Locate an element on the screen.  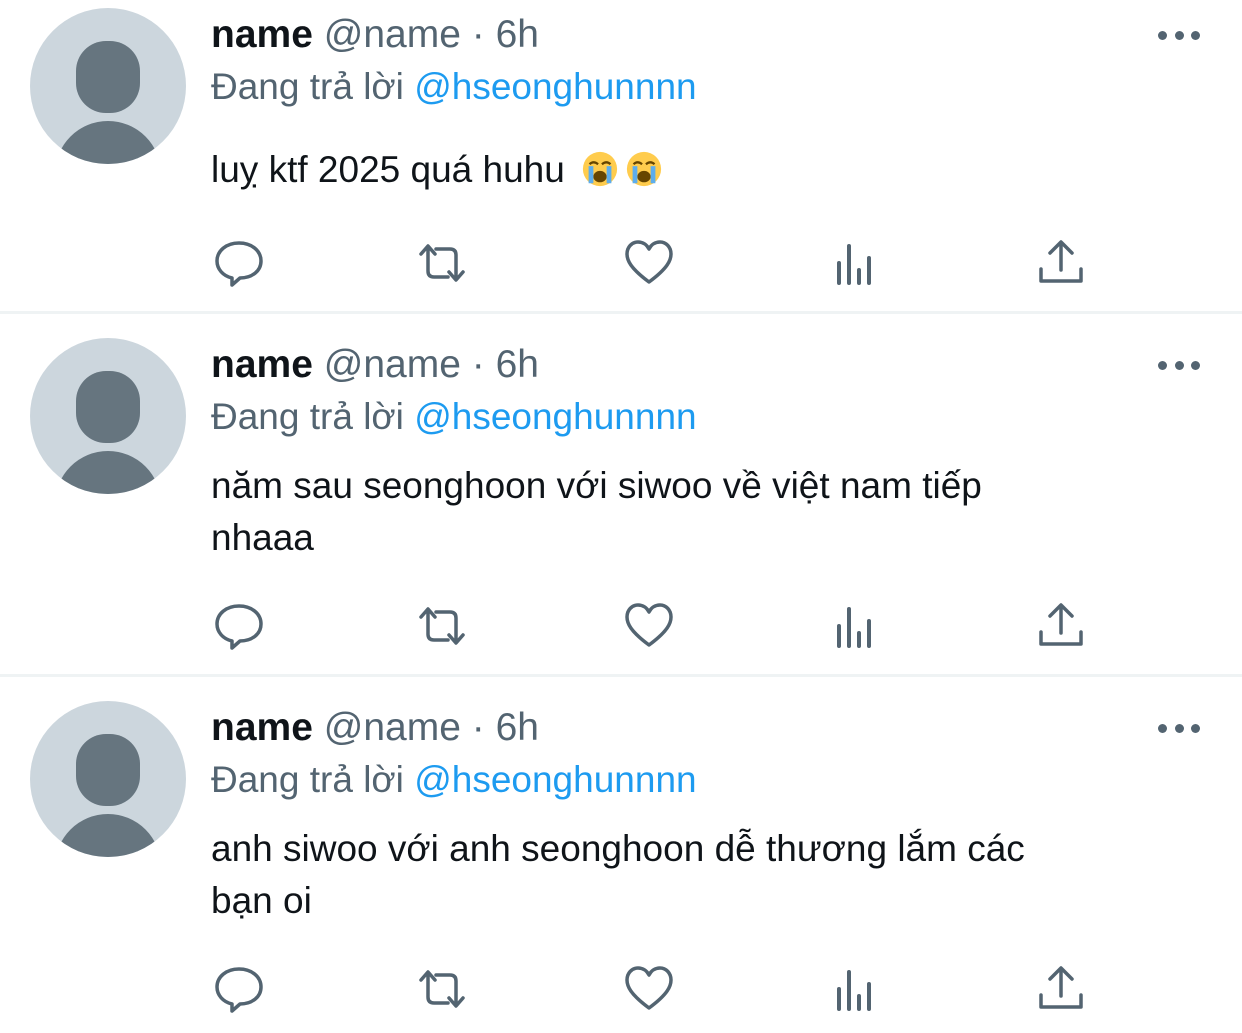
tweet-text-line: bạn oi is located at coordinates (261, 900).